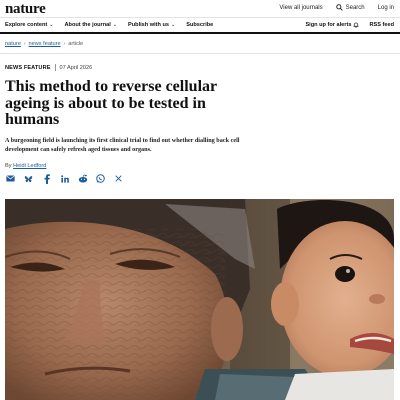  Describe the element at coordinates (356, 25) in the screenshot. I see `bell-icon` at that location.